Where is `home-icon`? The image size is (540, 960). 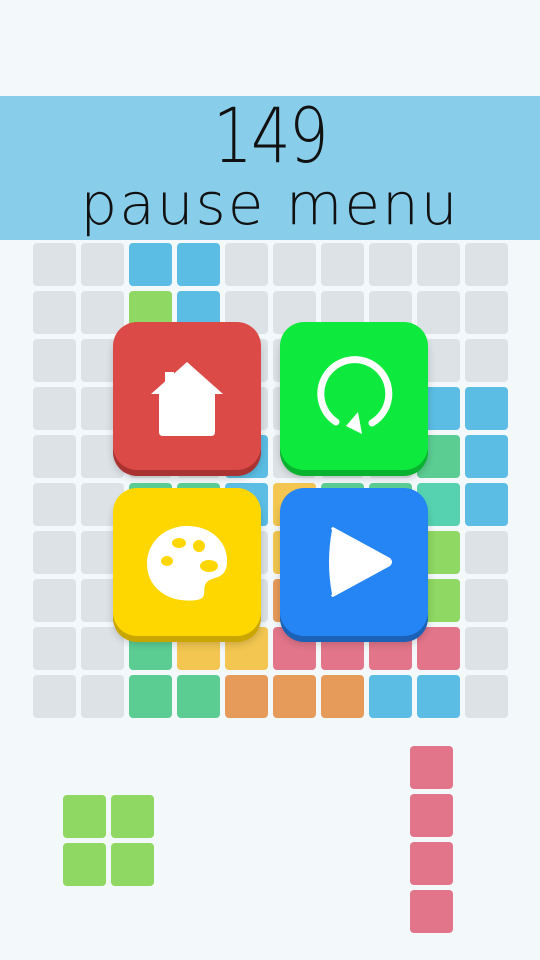 home-icon is located at coordinates (187, 399).